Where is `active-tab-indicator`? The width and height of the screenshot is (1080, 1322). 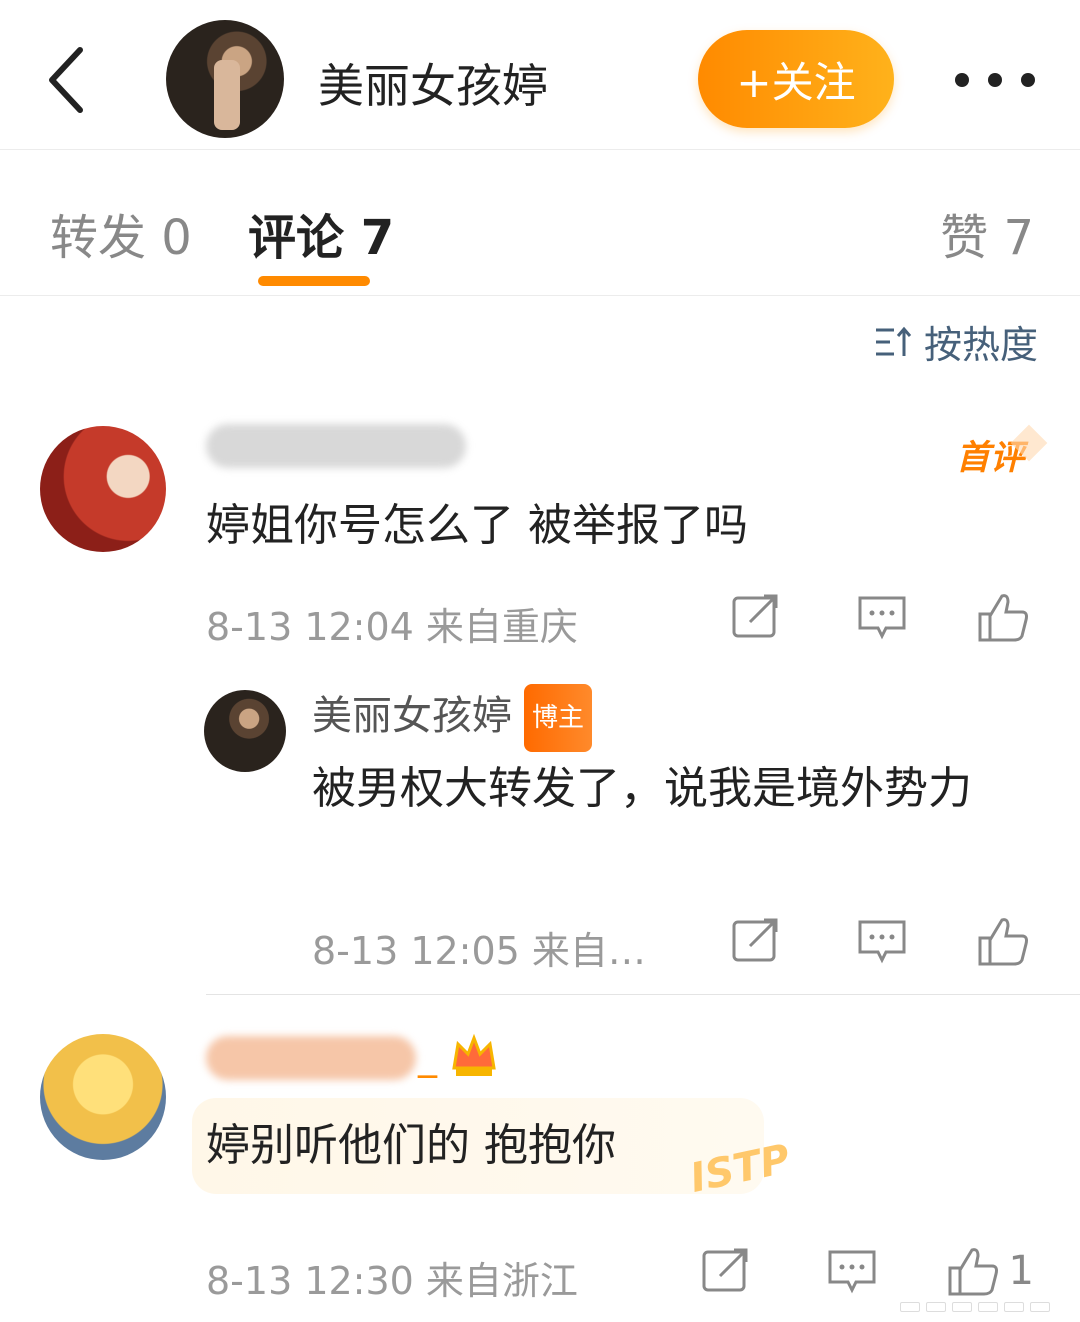 active-tab-indicator is located at coordinates (314, 281).